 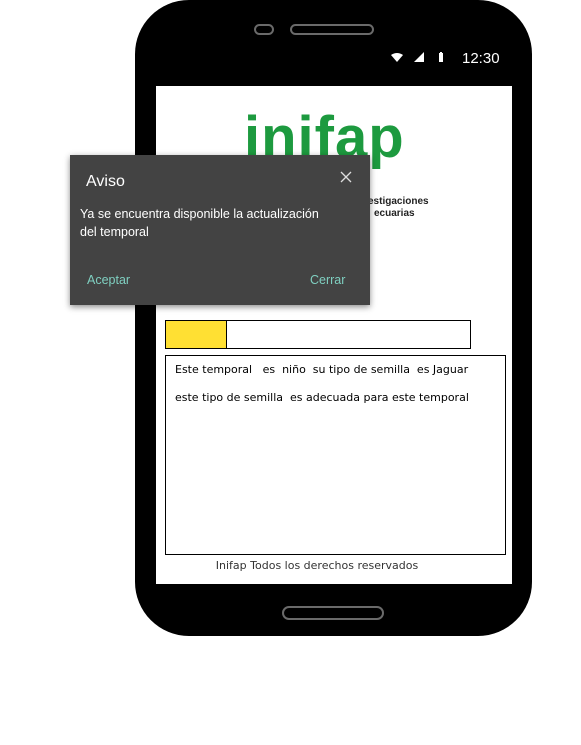 What do you see at coordinates (397, 58) in the screenshot?
I see `wifi-icon` at bounding box center [397, 58].